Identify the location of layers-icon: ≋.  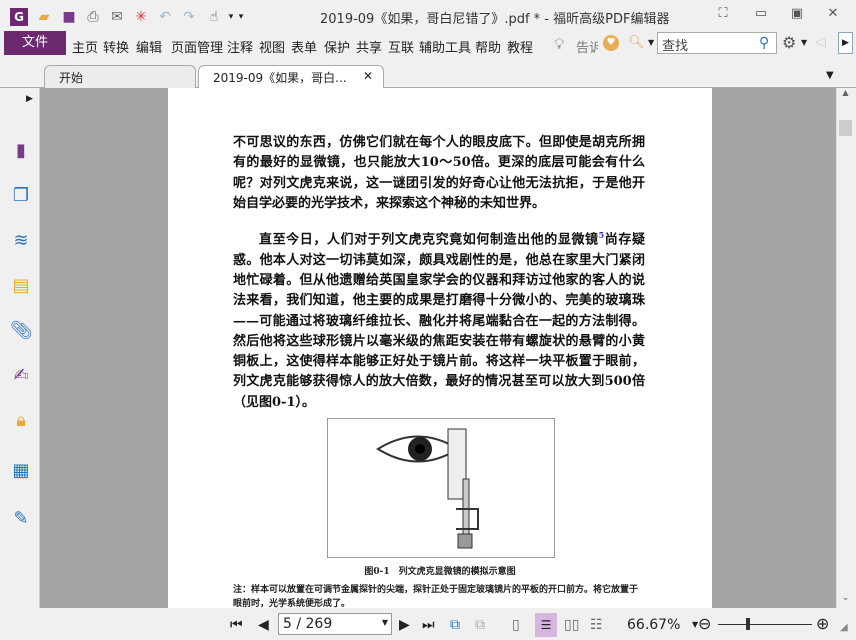
(21, 241).